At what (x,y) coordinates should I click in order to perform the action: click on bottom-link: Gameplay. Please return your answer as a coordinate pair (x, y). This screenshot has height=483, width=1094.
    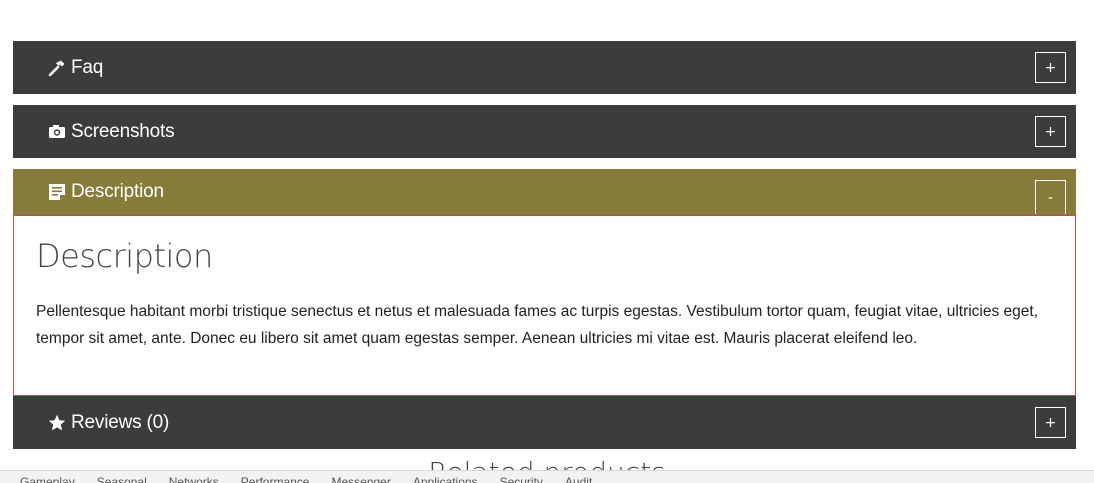
    Looking at the image, I should click on (47, 479).